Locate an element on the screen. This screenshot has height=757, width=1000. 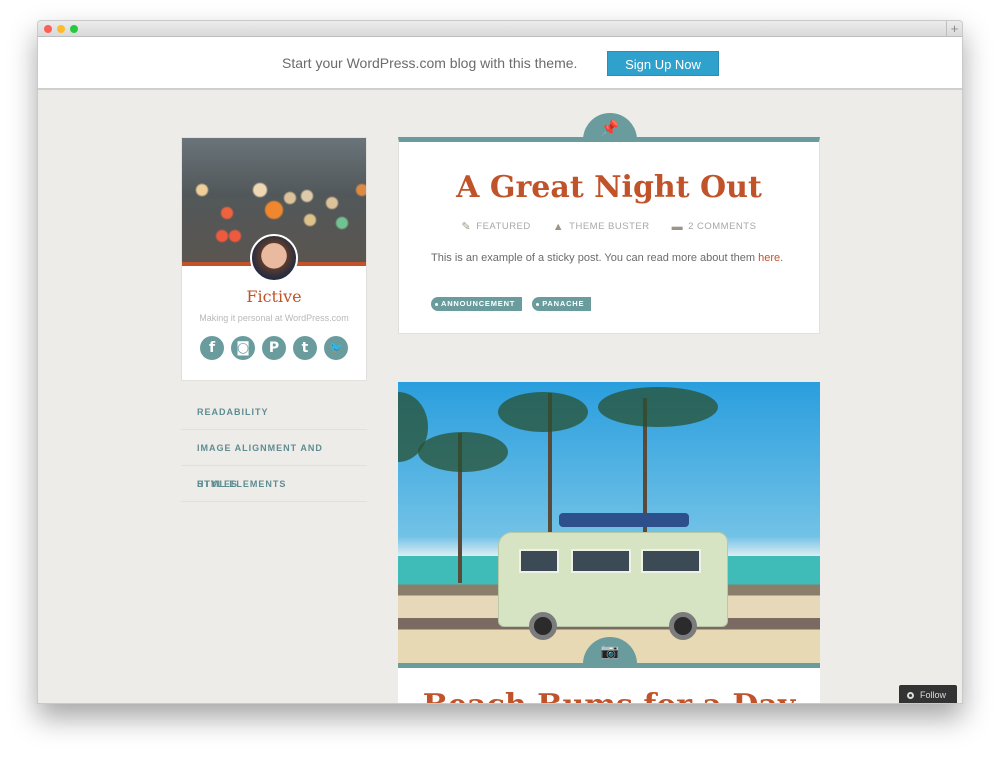
meta-author-label: THEME BUSTER is located at coordinates (609, 226).